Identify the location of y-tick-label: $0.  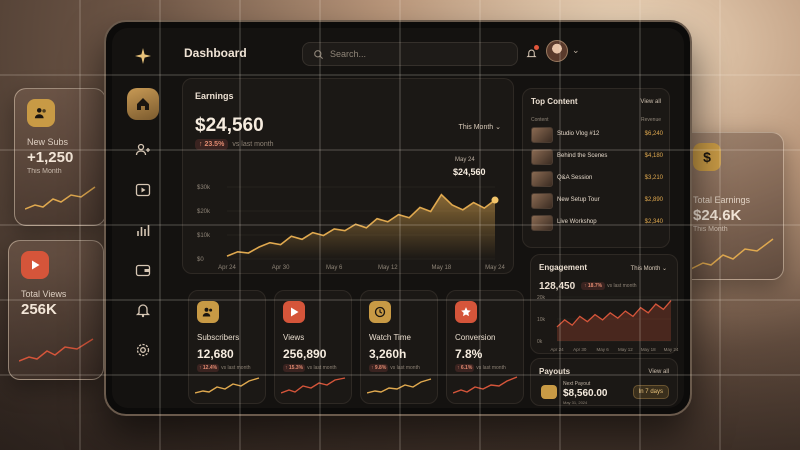
(200, 260).